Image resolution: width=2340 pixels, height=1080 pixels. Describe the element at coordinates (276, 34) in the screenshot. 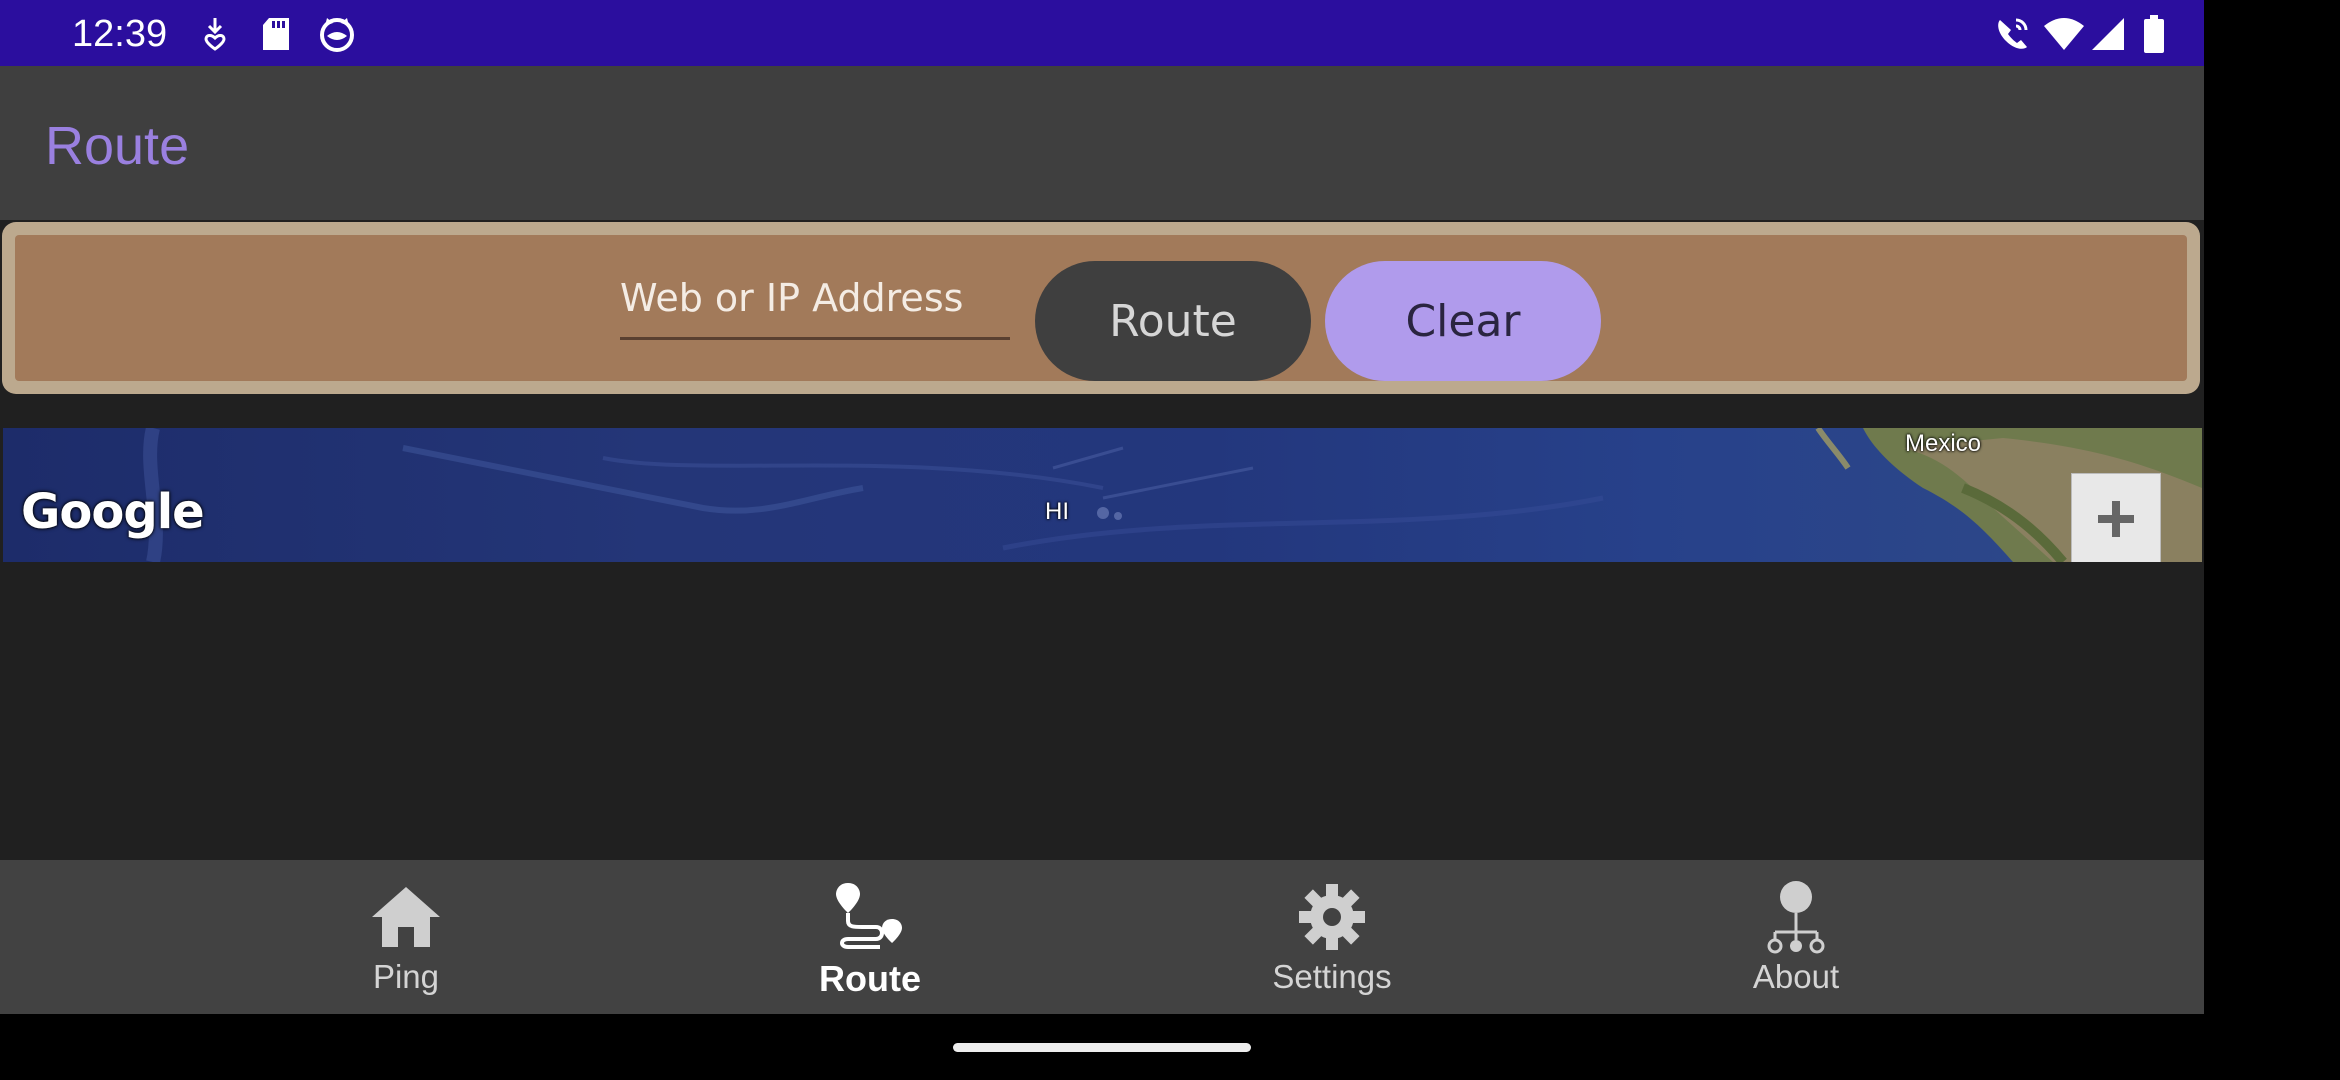

I see `sd-card-icon` at that location.